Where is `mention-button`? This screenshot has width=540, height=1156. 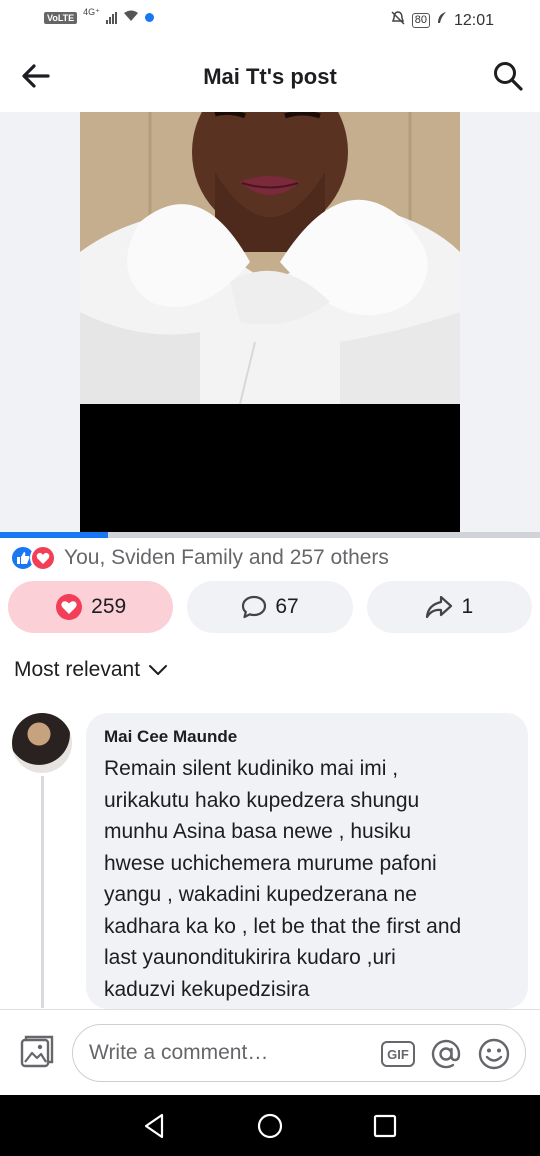
mention-button is located at coordinates (446, 1054).